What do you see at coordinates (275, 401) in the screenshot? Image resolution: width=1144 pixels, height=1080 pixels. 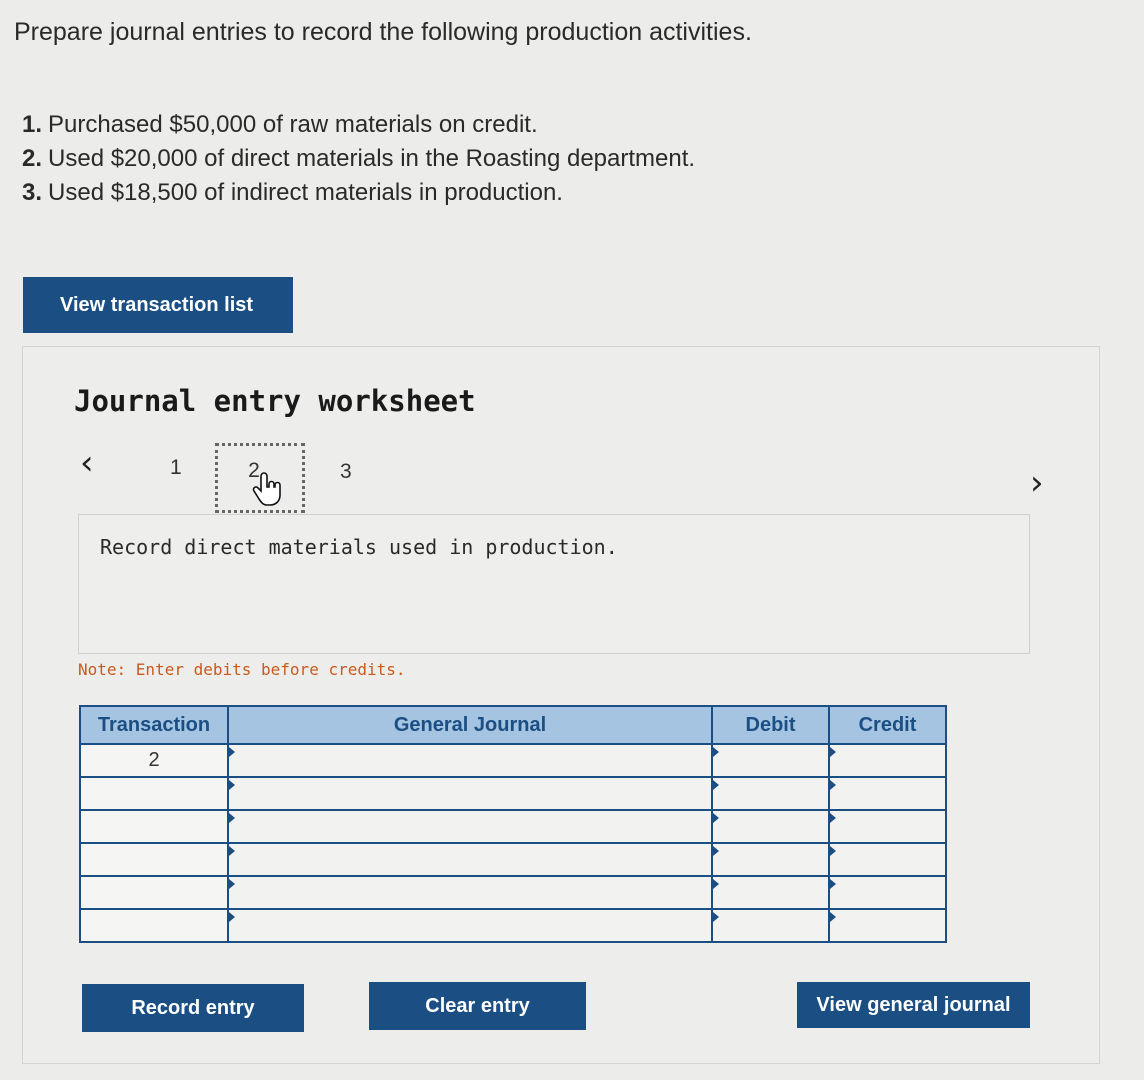 I see `worksheet-title: Journal entry worksheet` at bounding box center [275, 401].